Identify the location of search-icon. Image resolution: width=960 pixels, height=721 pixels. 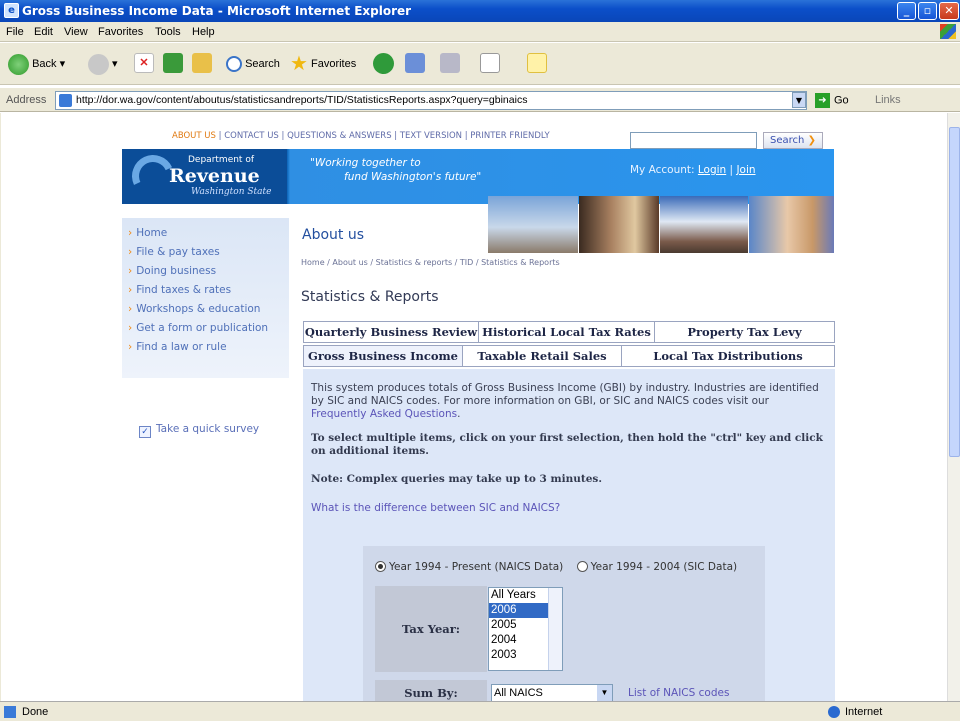
(234, 64).